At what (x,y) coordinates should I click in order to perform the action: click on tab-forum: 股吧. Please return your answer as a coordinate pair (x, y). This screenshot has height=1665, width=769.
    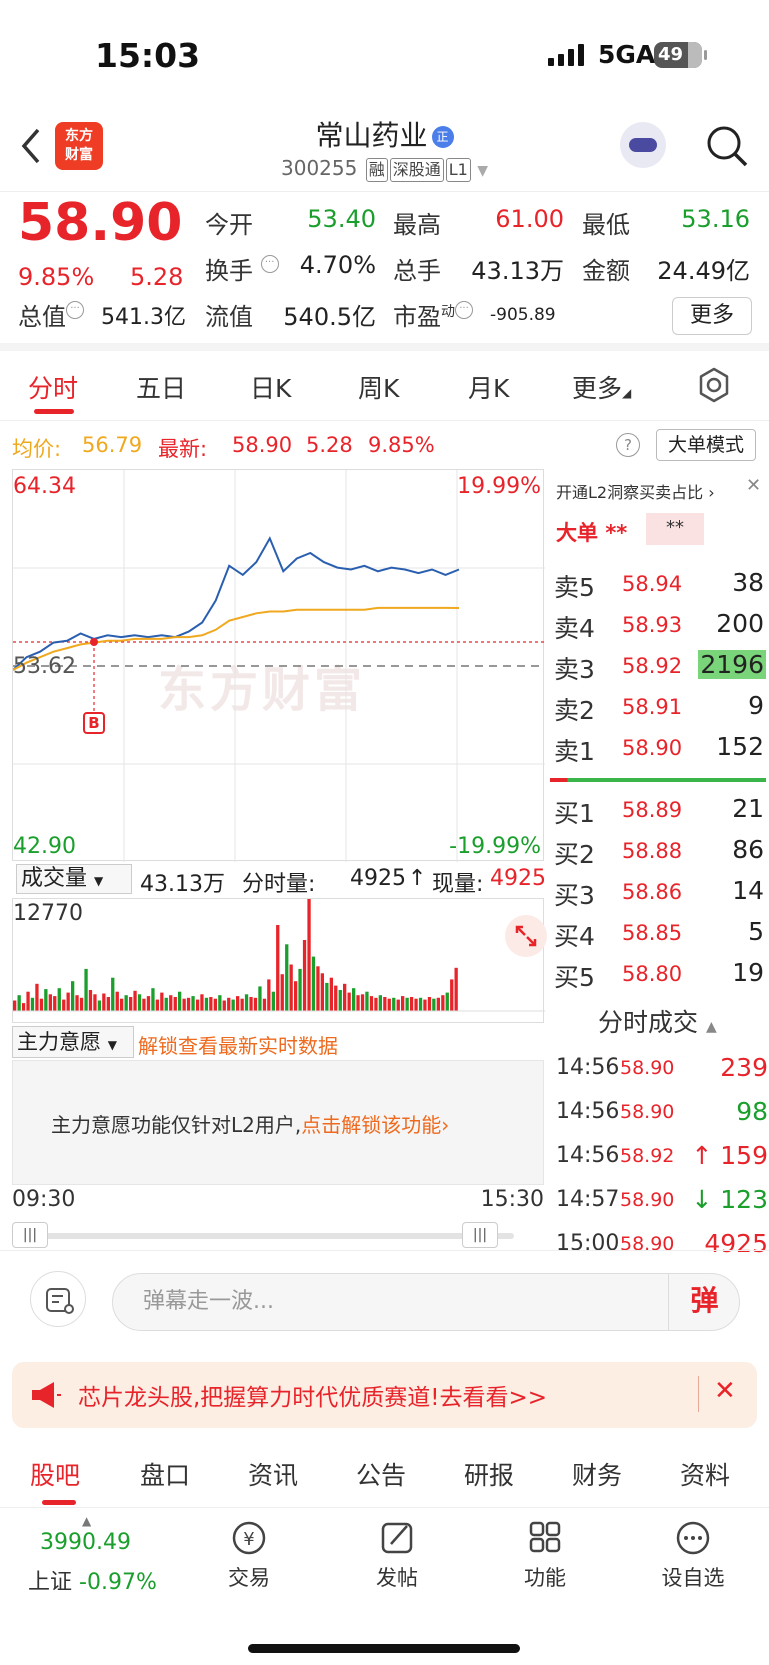
    Looking at the image, I should click on (55, 1474).